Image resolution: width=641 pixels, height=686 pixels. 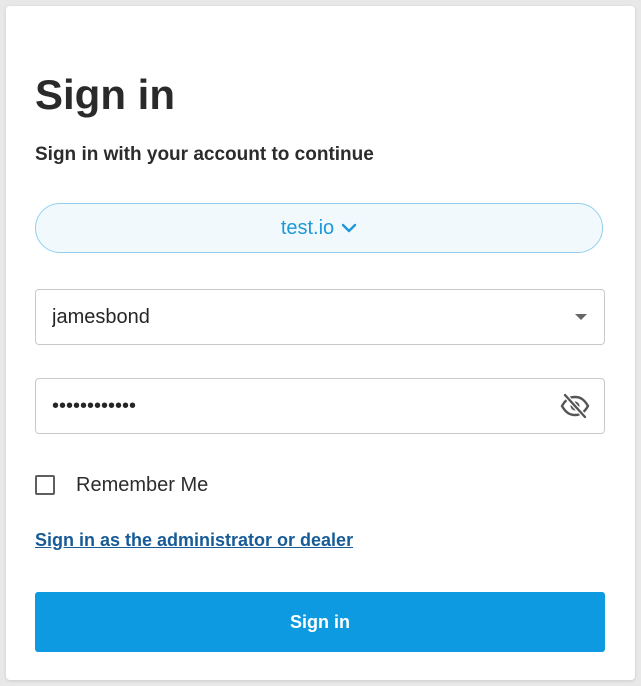 I want to click on page-subtitle: Sign in with your account to continue, so click(x=204, y=154).